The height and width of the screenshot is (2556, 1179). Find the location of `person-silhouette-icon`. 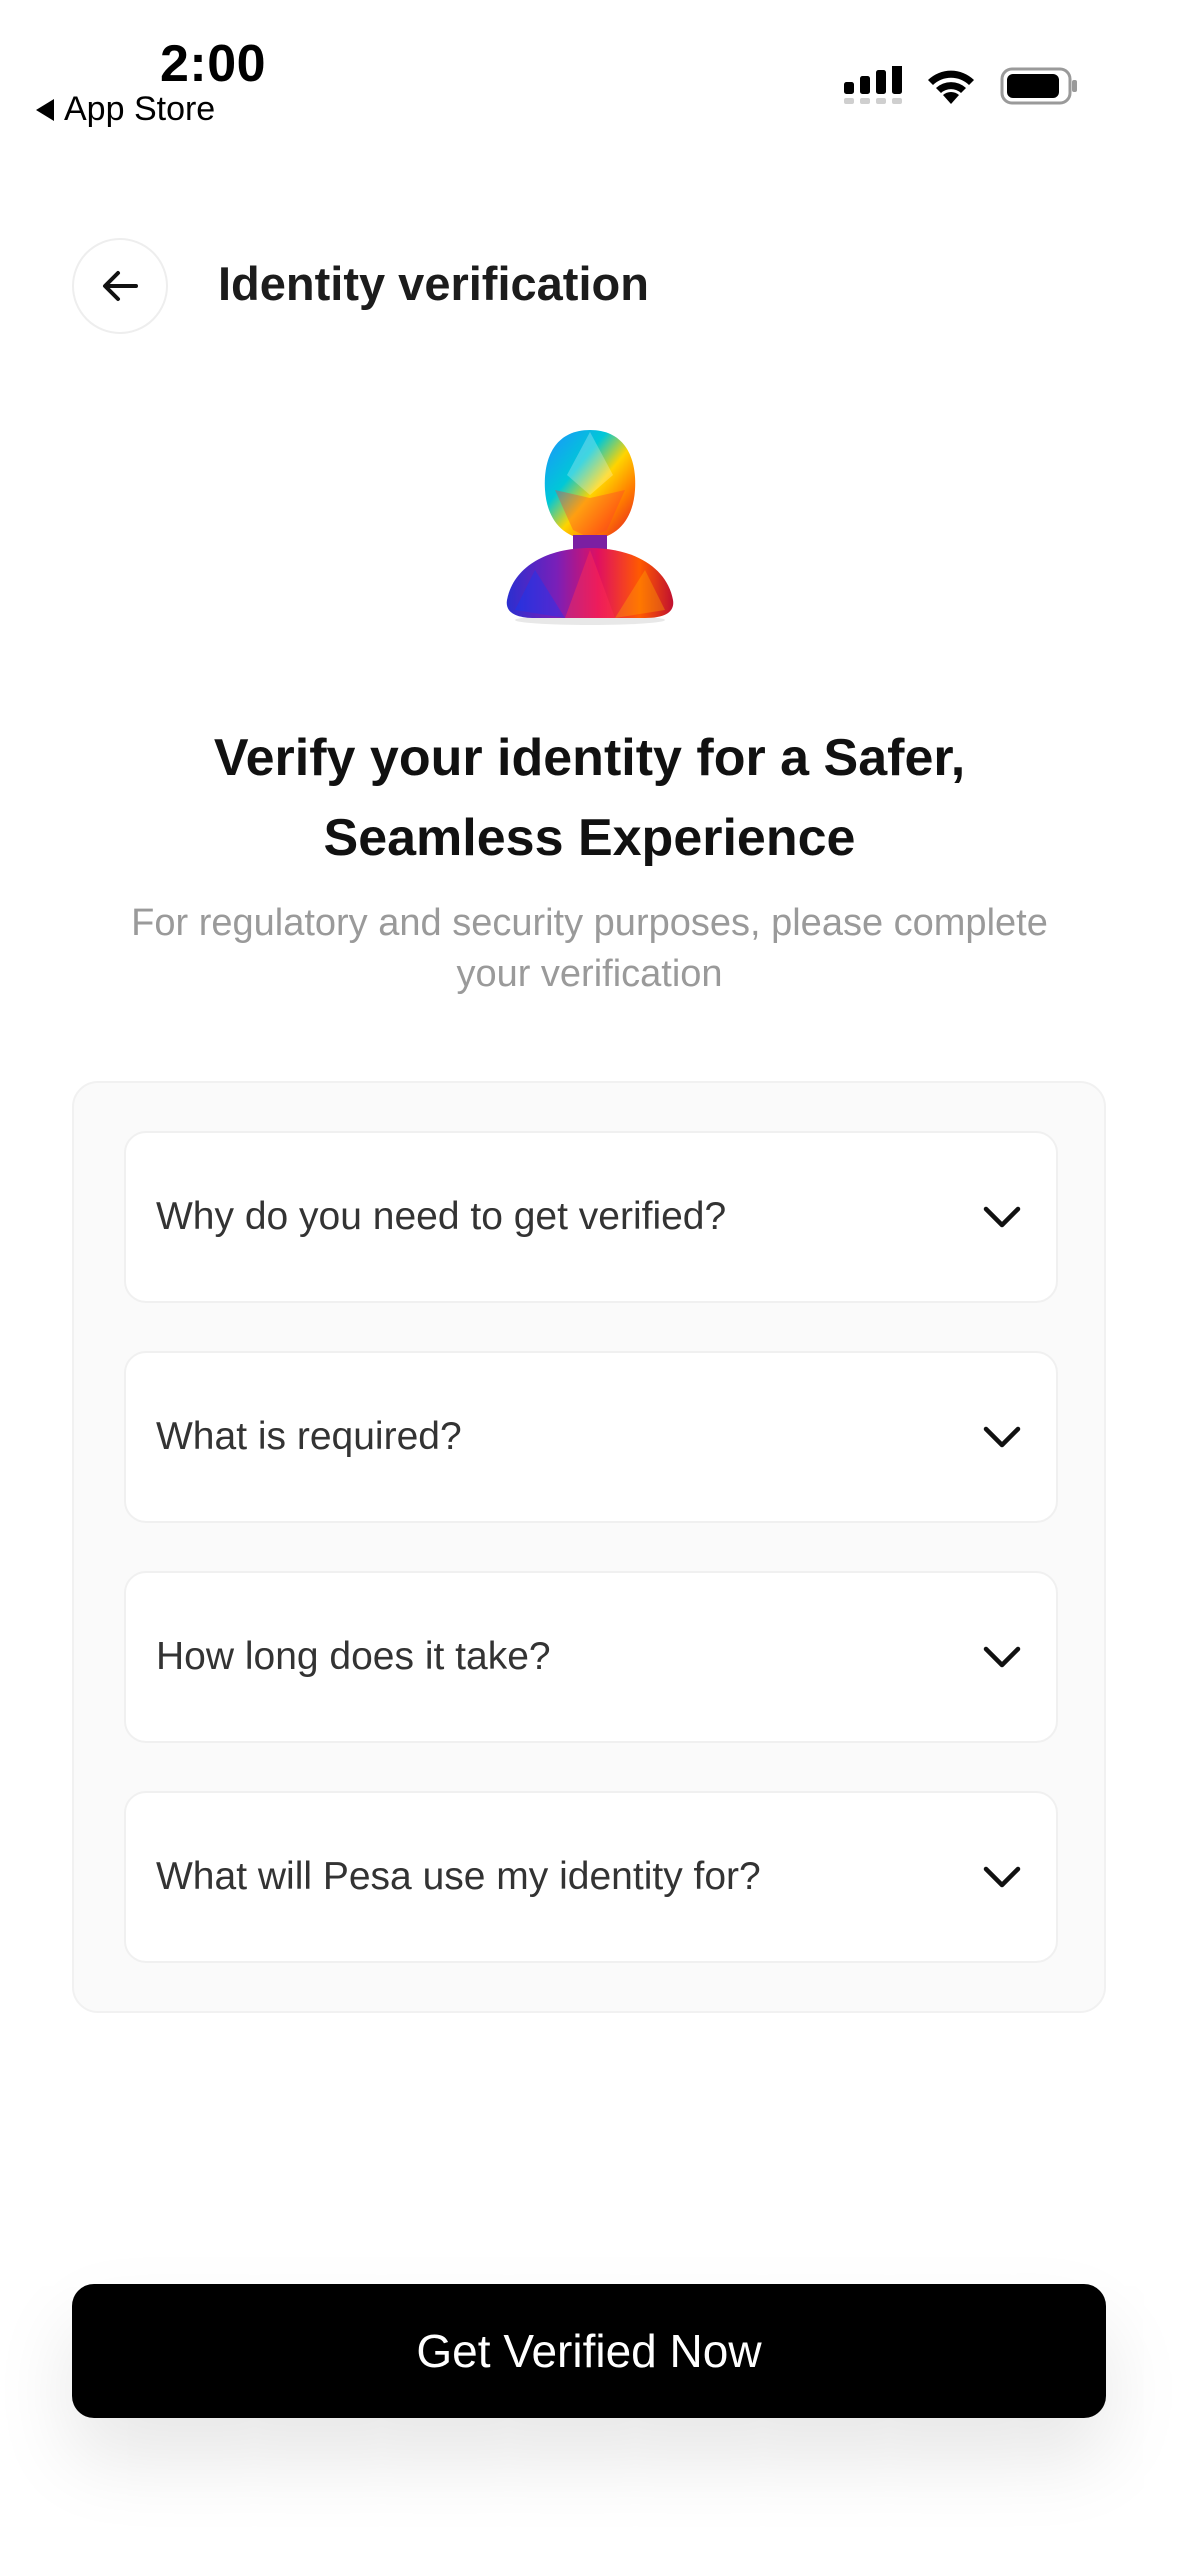

person-silhouette-icon is located at coordinates (590, 527).